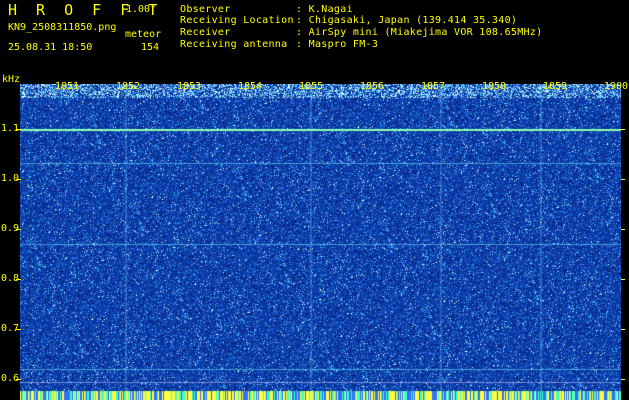  What do you see at coordinates (143, 34) in the screenshot?
I see `meteor-label: meteor` at bounding box center [143, 34].